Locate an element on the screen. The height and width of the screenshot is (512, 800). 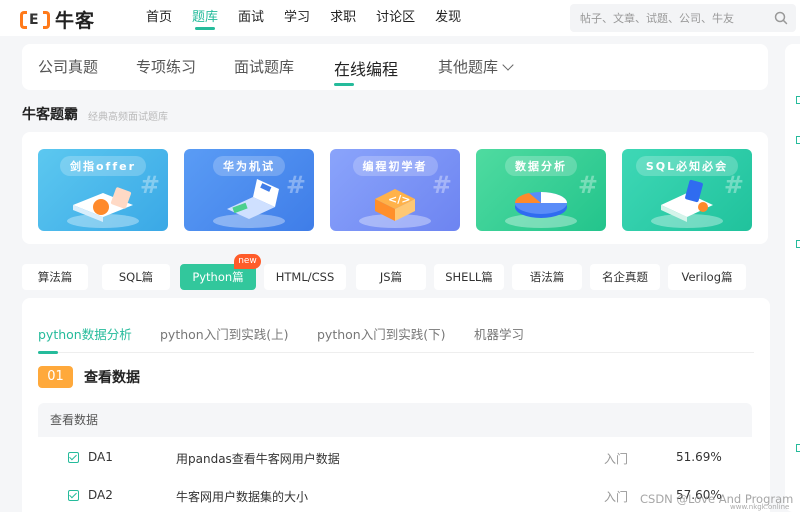
section-title: 牛客题霸 is located at coordinates (50, 115).